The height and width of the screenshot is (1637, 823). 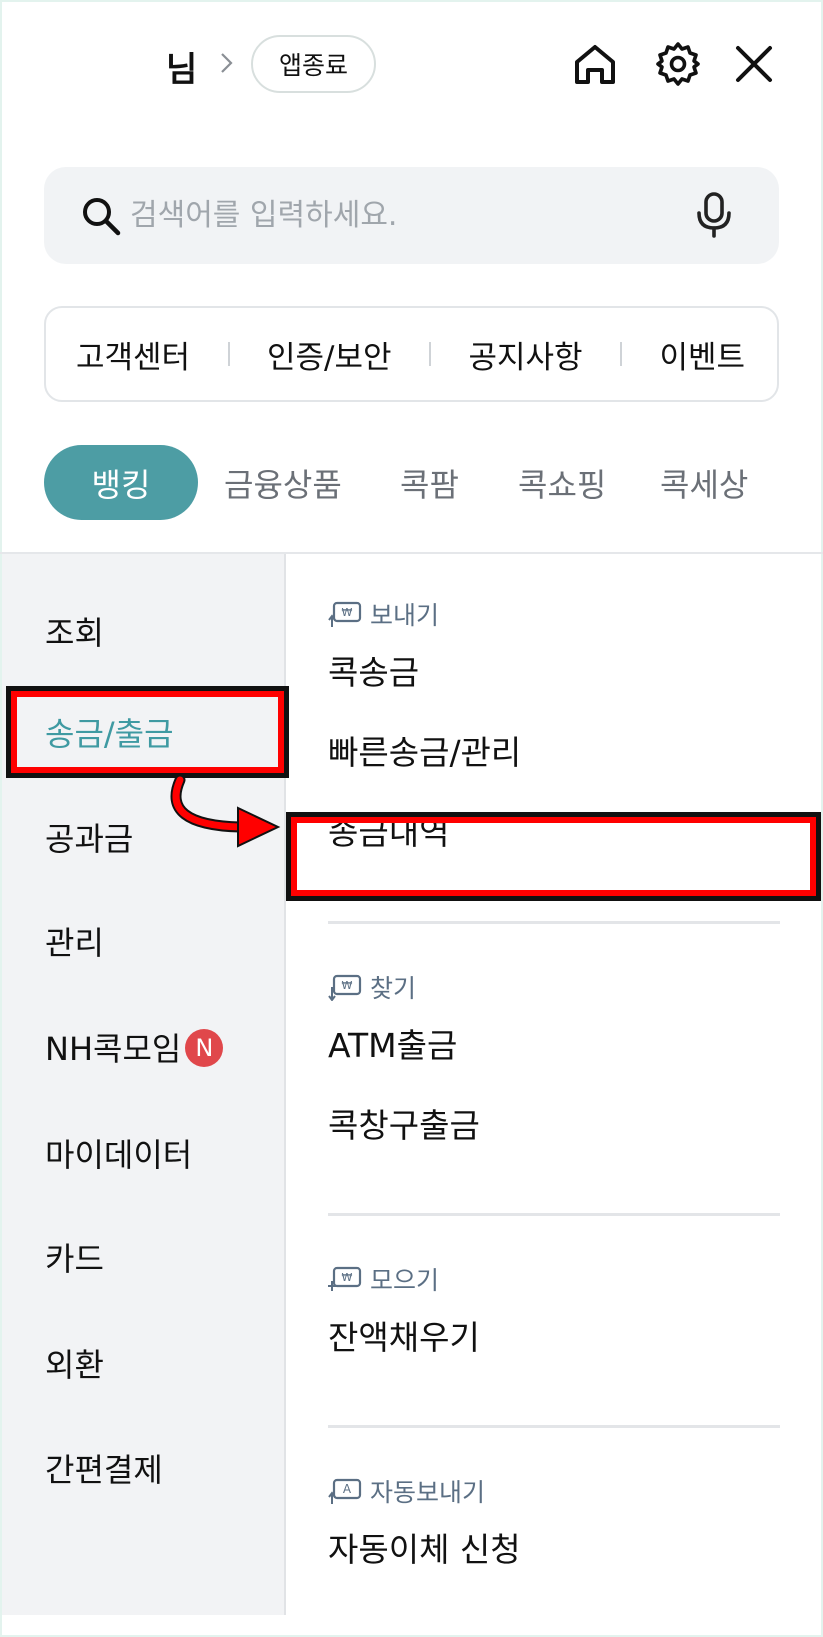 I want to click on save-money-icon: ₩, so click(x=345, y=1278).